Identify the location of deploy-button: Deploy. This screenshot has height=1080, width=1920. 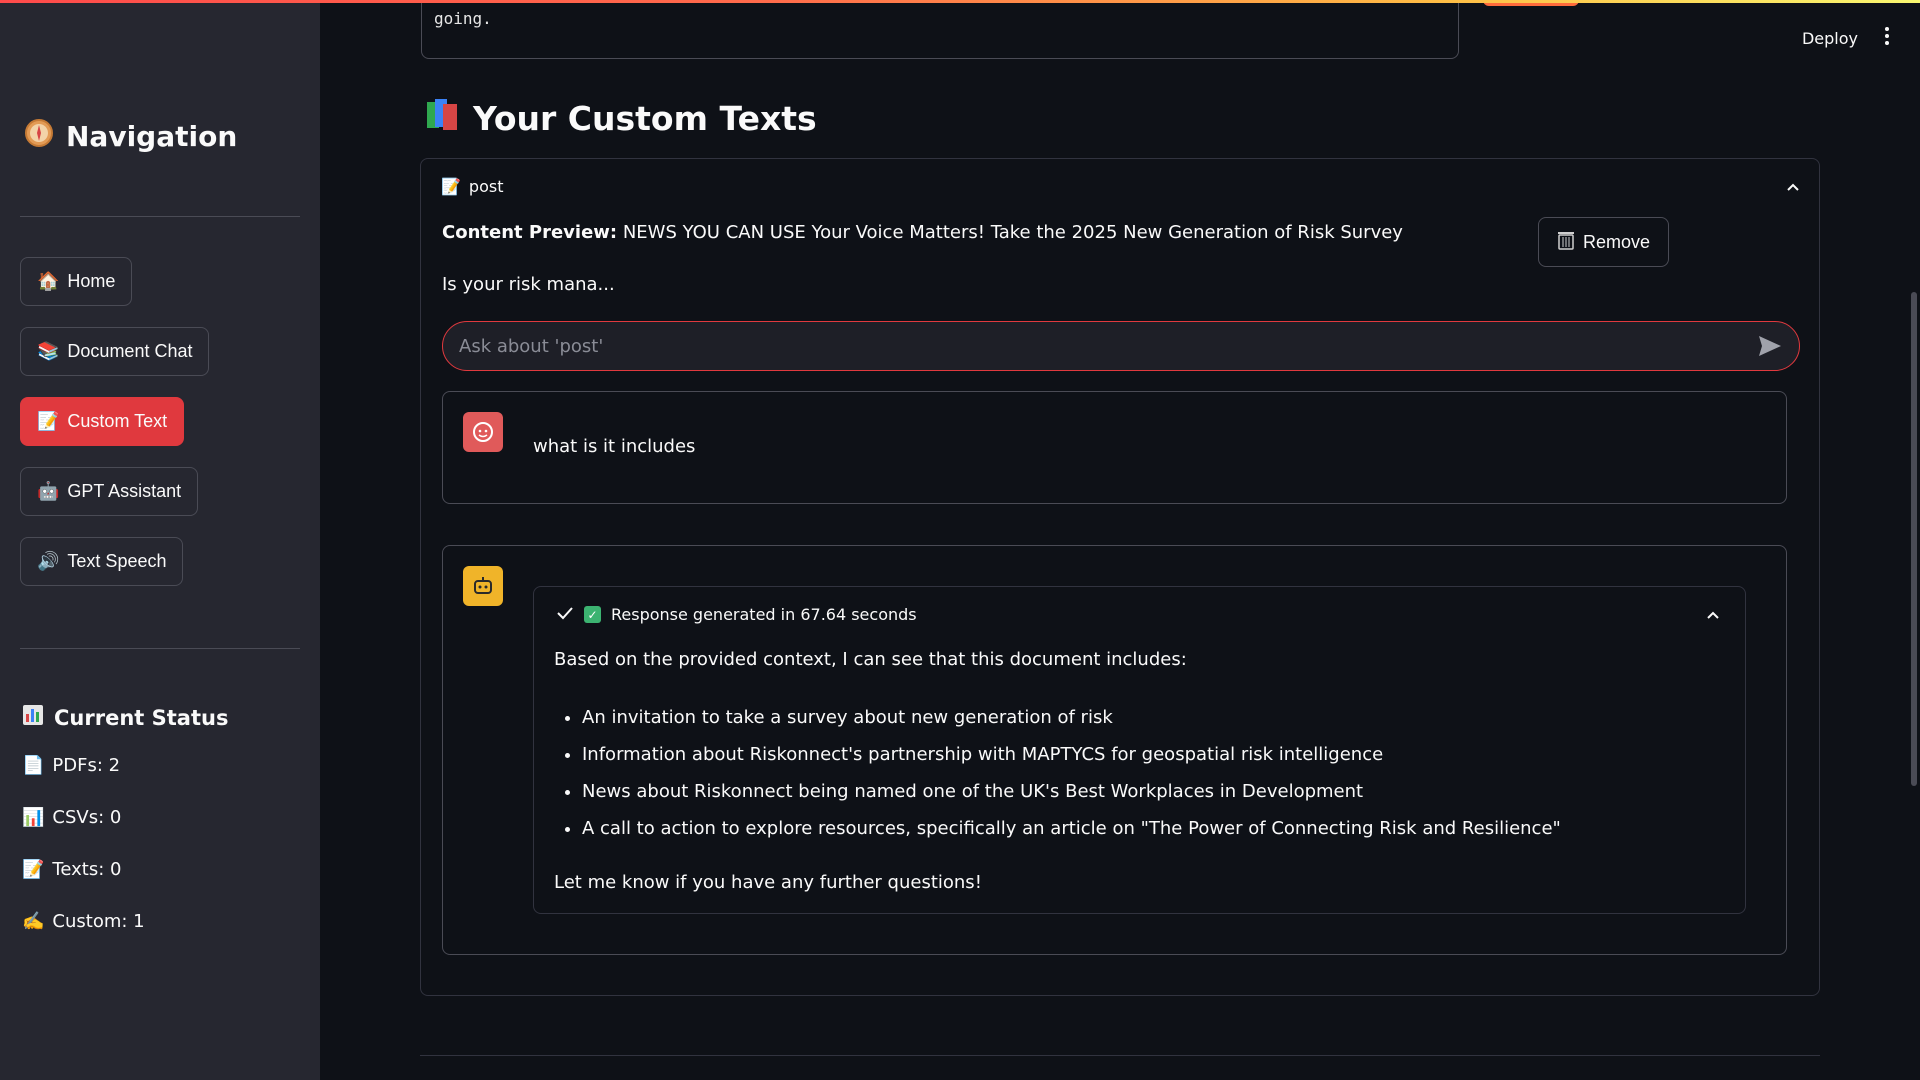
(1830, 38).